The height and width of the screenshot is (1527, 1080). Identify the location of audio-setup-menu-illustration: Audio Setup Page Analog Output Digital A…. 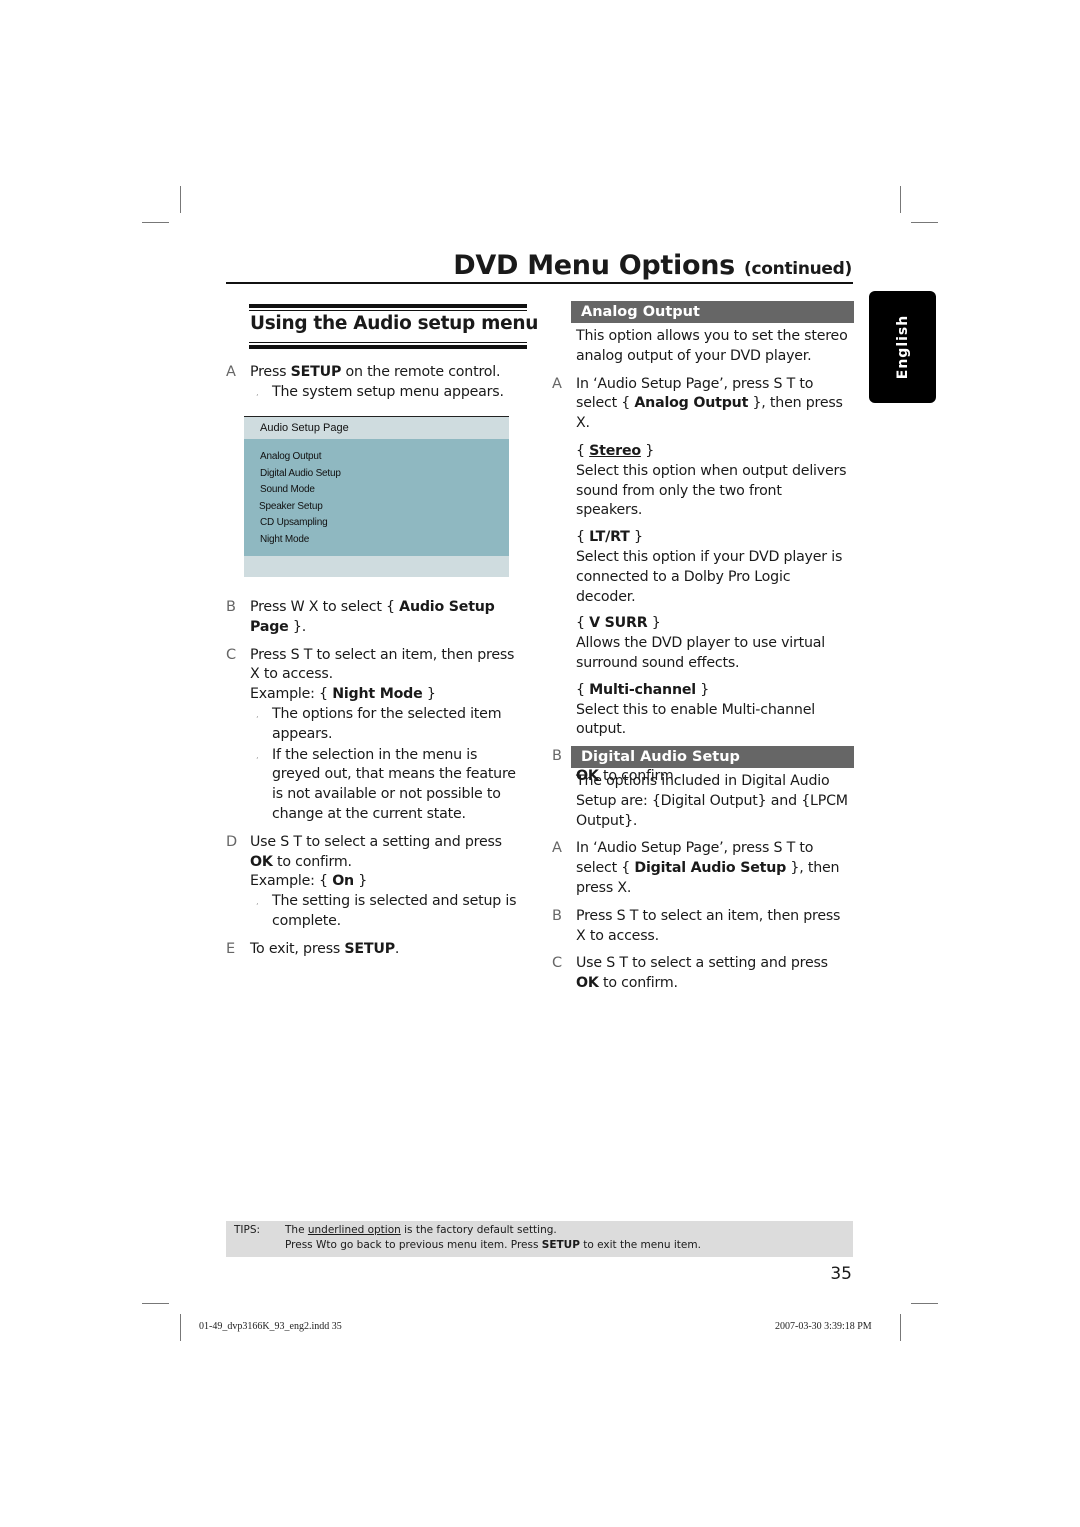
(376, 496).